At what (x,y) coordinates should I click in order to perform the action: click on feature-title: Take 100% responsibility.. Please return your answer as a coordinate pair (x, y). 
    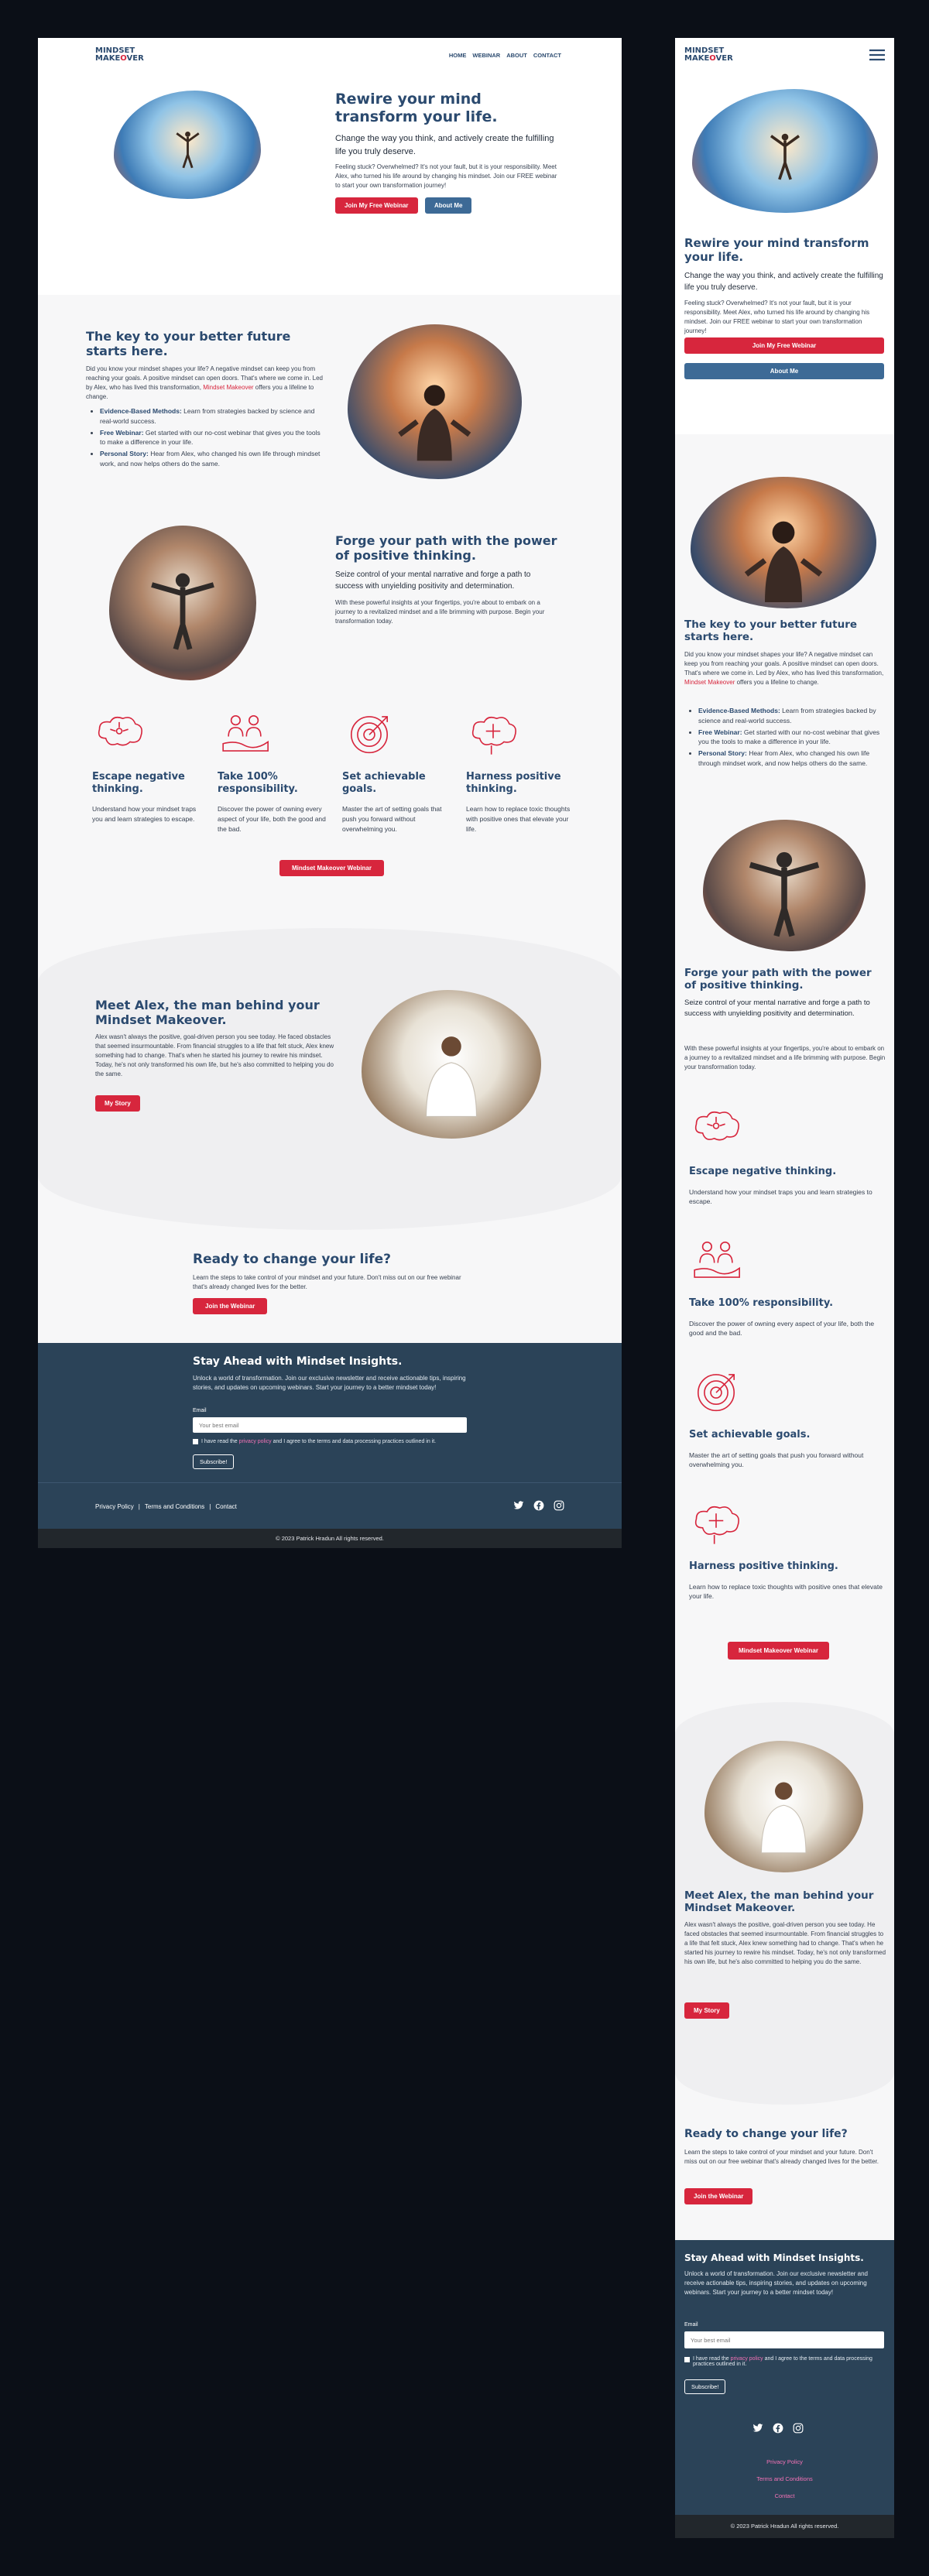
    Looking at the image, I should click on (761, 1303).